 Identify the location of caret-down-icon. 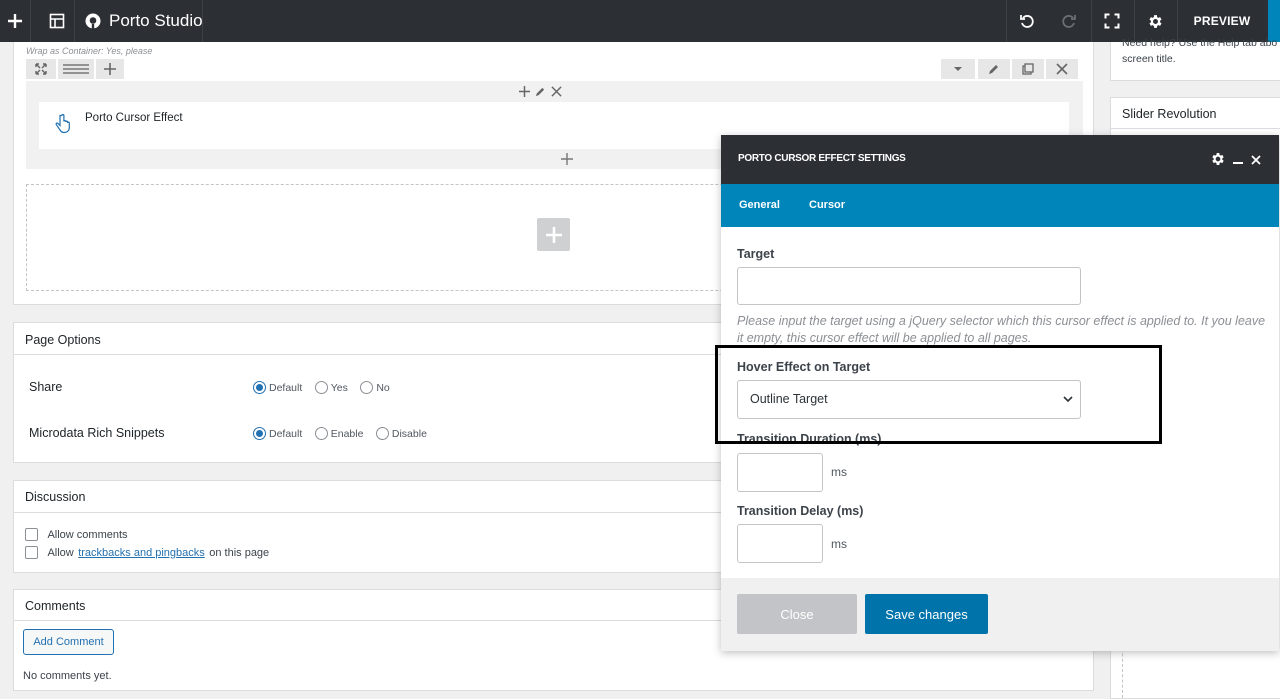
(958, 69).